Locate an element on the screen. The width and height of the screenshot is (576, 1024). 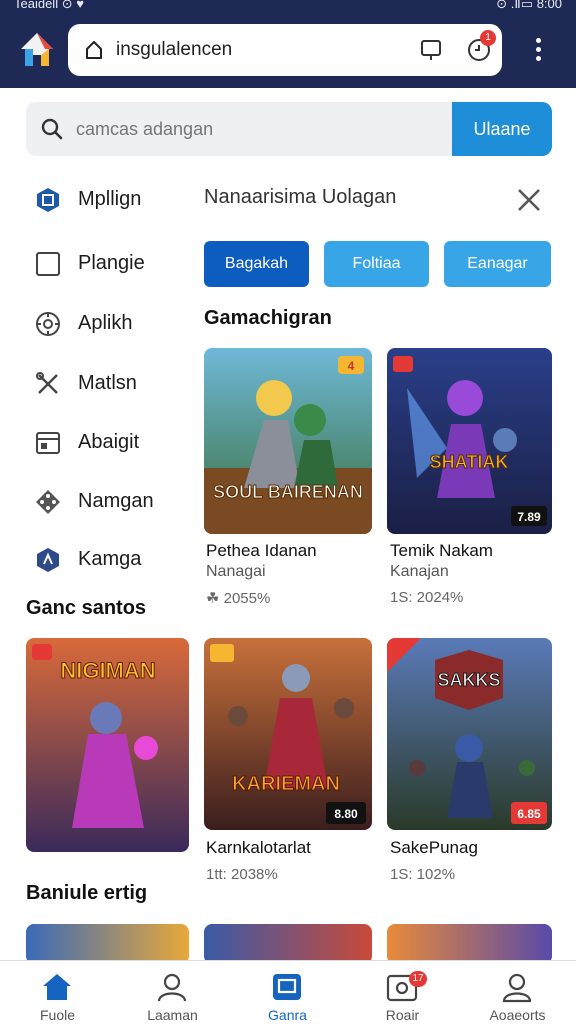
sidebar-item-label: Namgan is located at coordinates (116, 501).